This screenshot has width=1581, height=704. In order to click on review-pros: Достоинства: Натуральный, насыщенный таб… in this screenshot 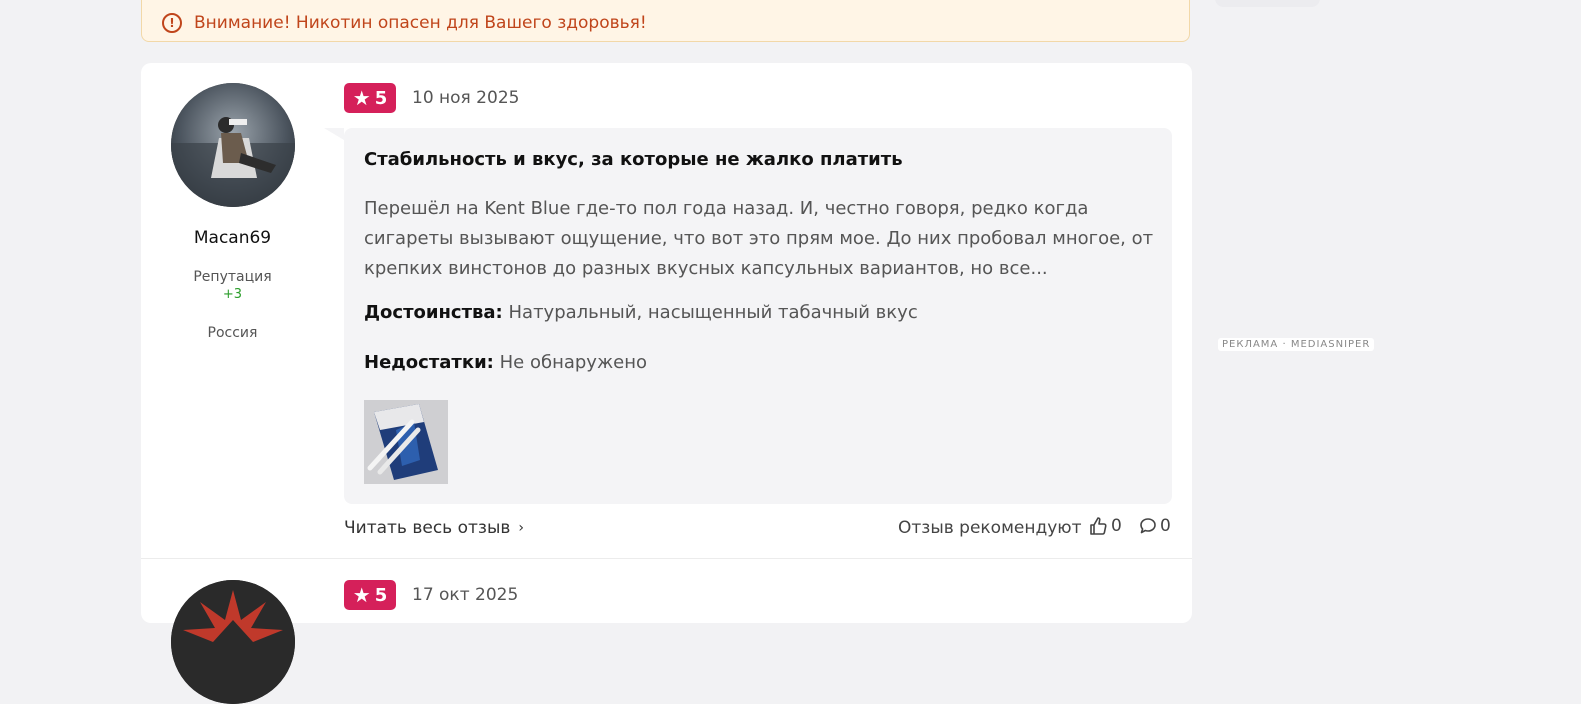, I will do `click(641, 312)`.